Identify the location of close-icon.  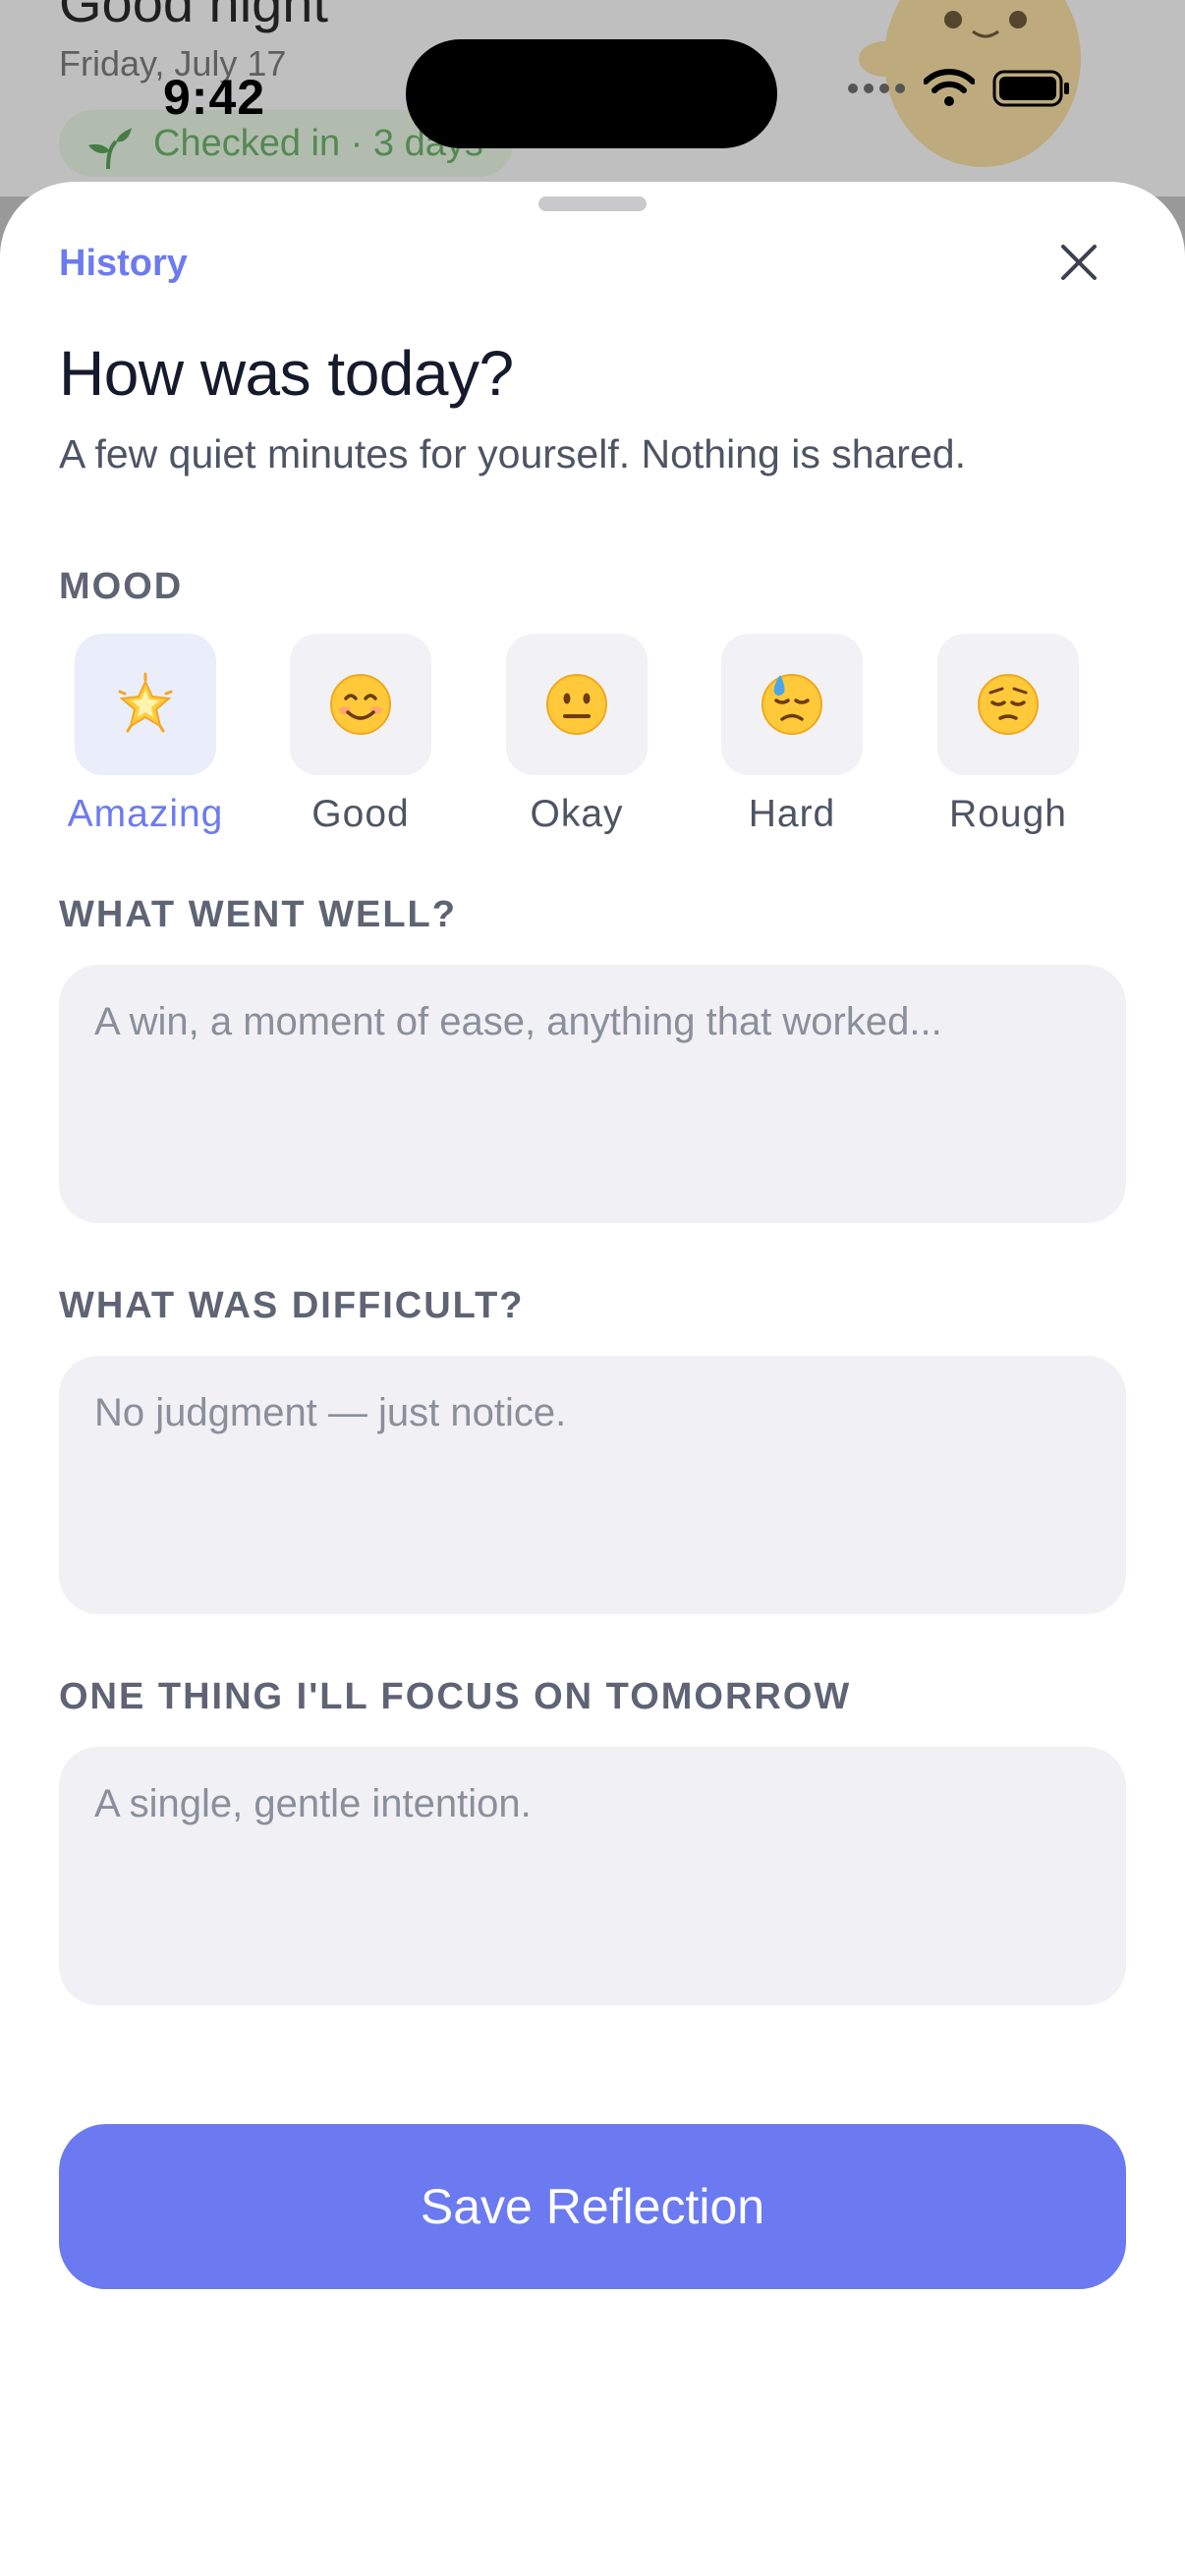
(1079, 262).